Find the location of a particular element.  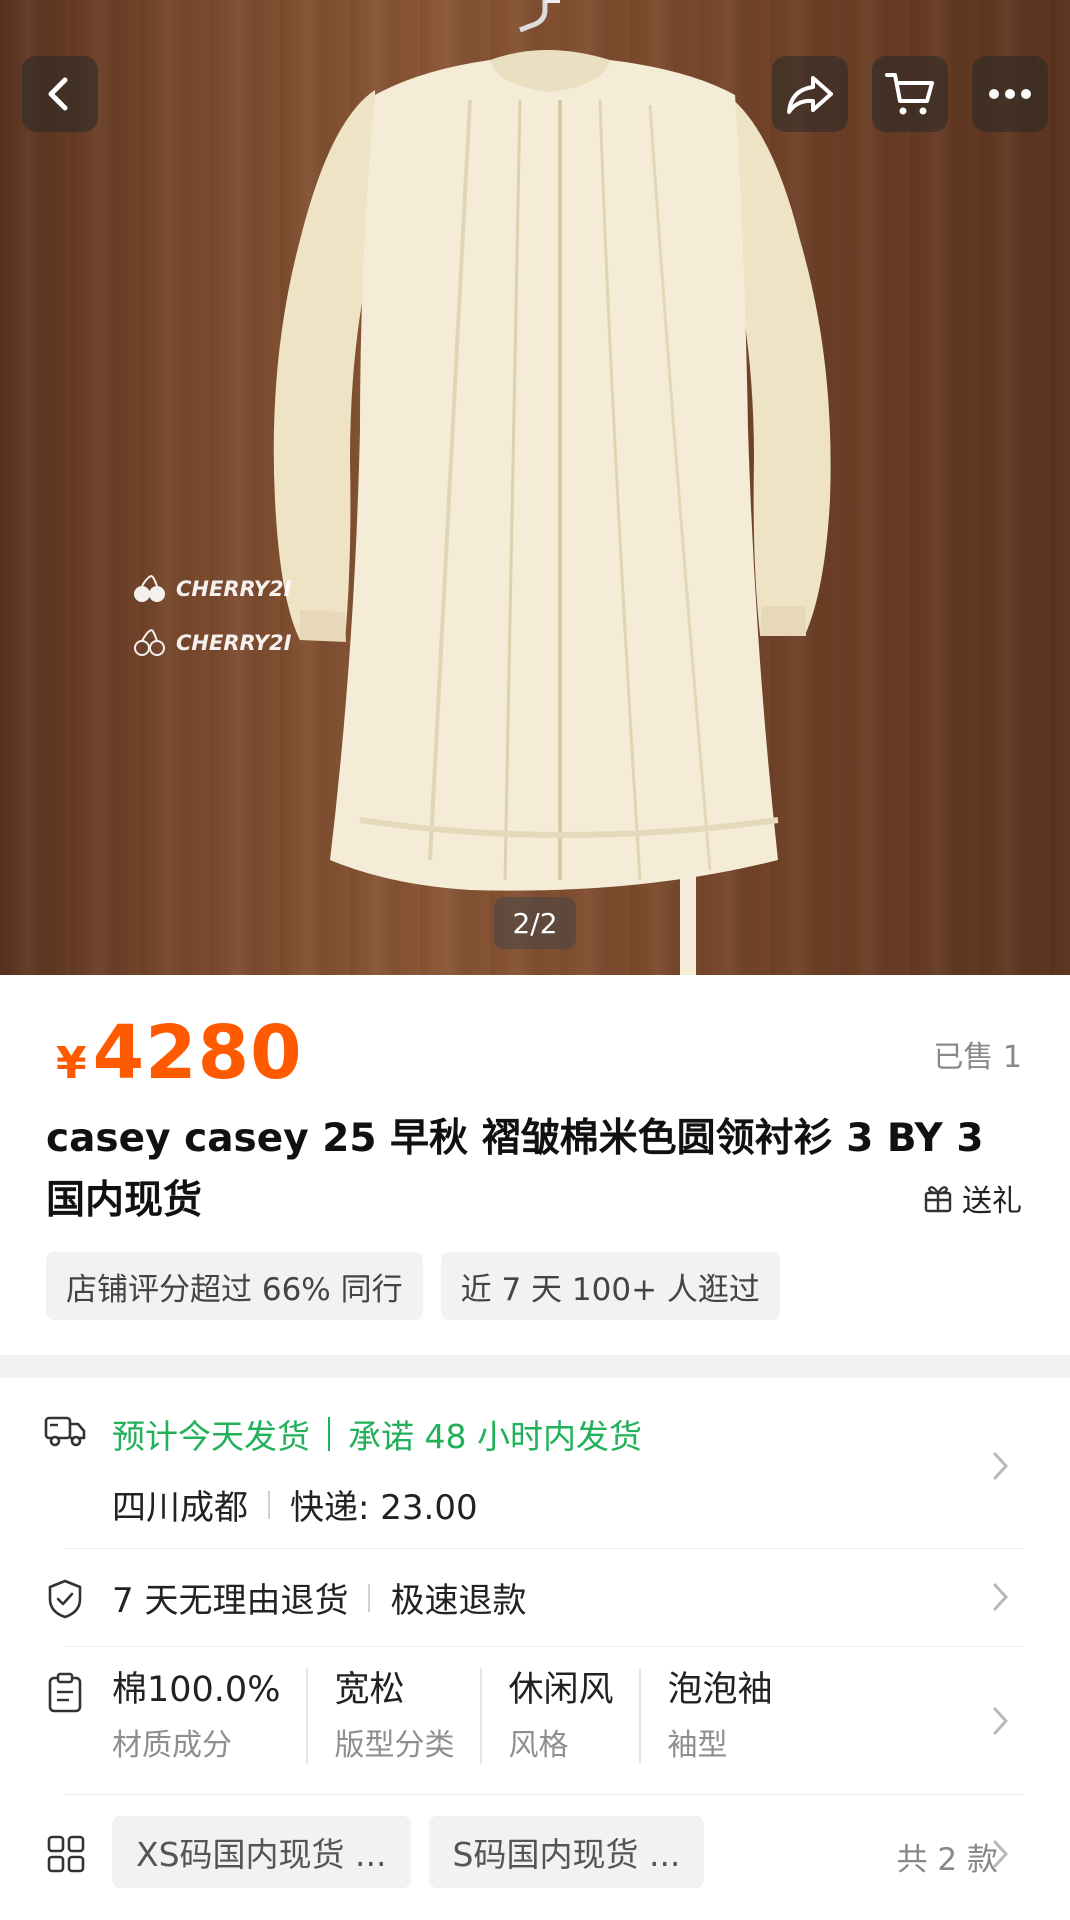

attr-style: 休闲风 风格 is located at coordinates (575, 1716).